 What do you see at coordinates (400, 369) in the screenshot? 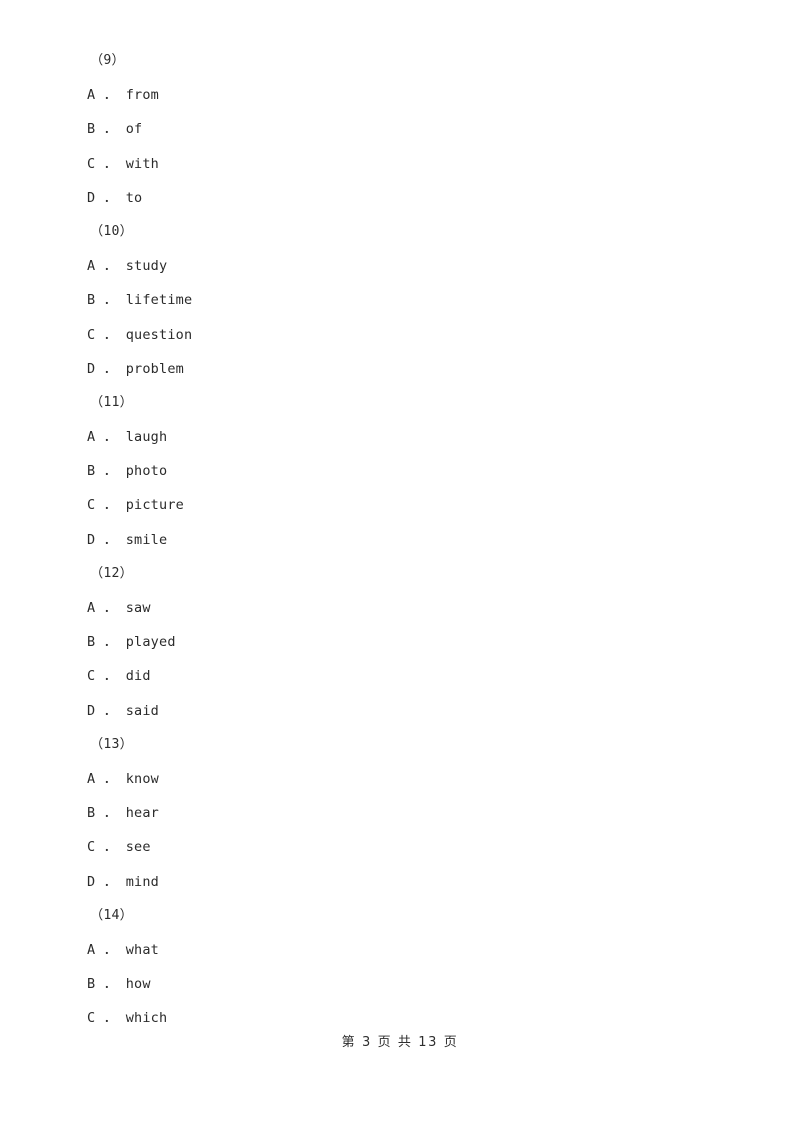
I see `question-option: D ． problem` at bounding box center [400, 369].